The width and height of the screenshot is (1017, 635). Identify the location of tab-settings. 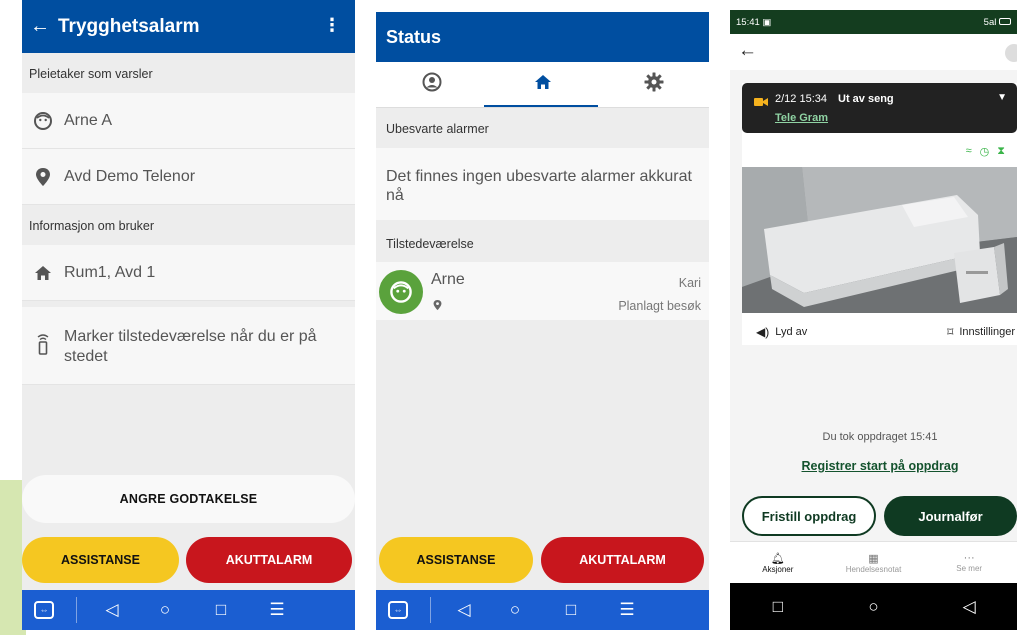
(653, 84).